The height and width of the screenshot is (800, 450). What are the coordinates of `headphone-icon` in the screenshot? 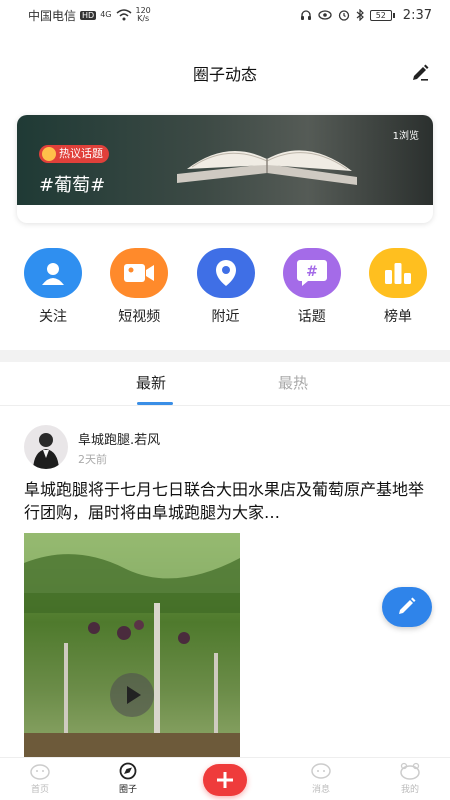 It's located at (305, 15).